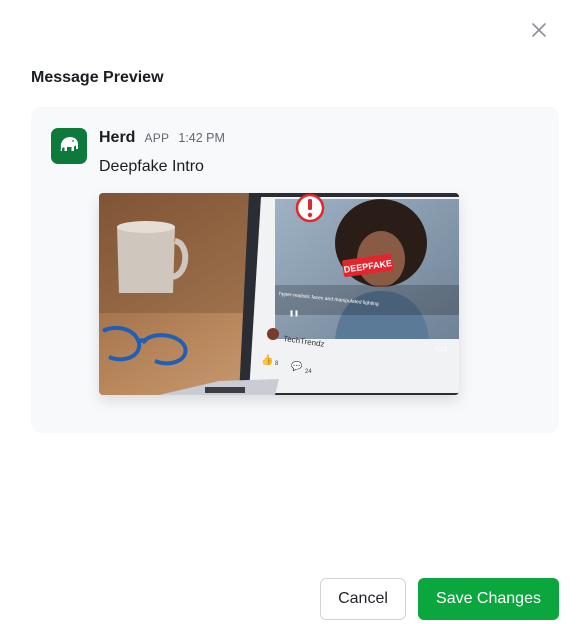 Image resolution: width=577 pixels, height=624 pixels. What do you see at coordinates (97, 77) in the screenshot?
I see `dialog-title: Message Preview` at bounding box center [97, 77].